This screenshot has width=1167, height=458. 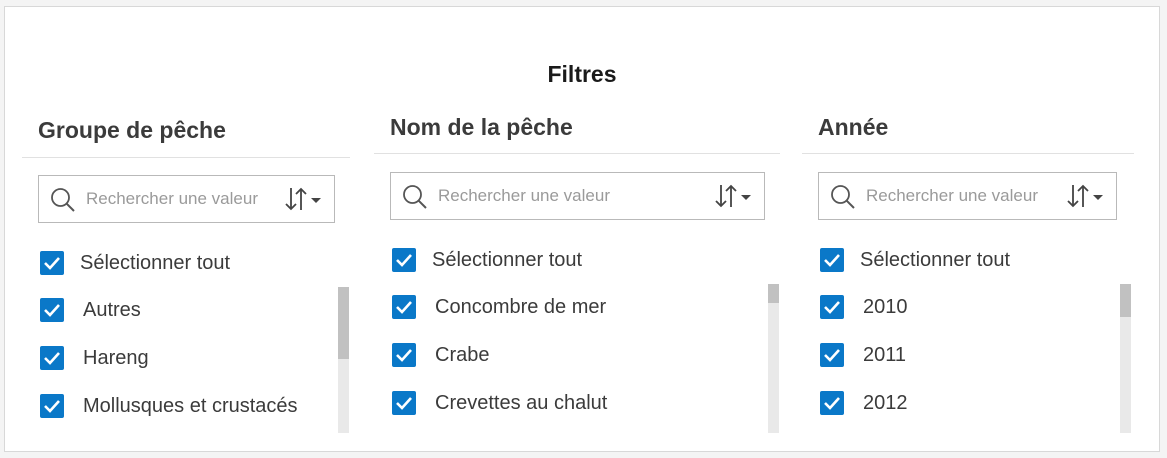 I want to click on list-item-label: 2010, so click(x=885, y=307).